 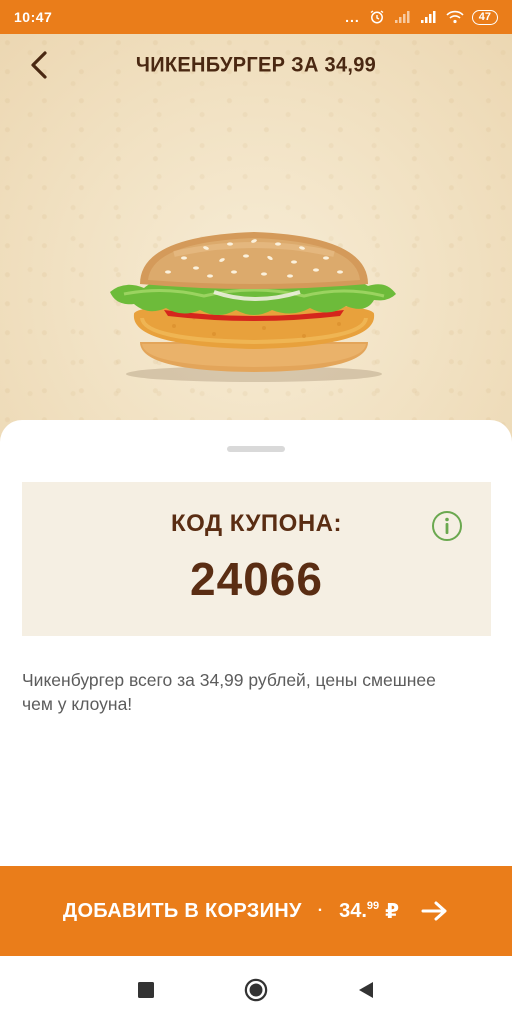 I want to click on cta-currency: ₽, so click(x=392, y=911).